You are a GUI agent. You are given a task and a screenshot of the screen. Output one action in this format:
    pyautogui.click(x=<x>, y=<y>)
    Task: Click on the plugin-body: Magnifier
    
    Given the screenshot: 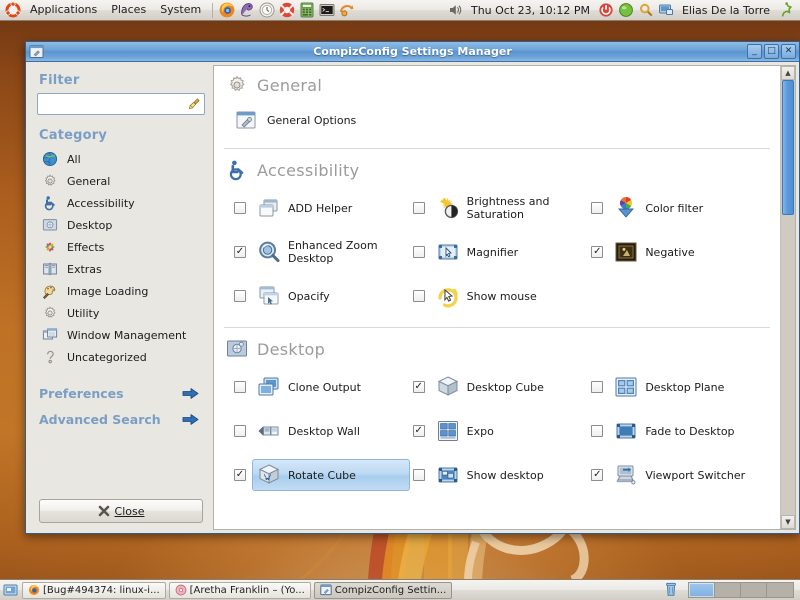 What is the action you would take?
    pyautogui.click(x=478, y=252)
    